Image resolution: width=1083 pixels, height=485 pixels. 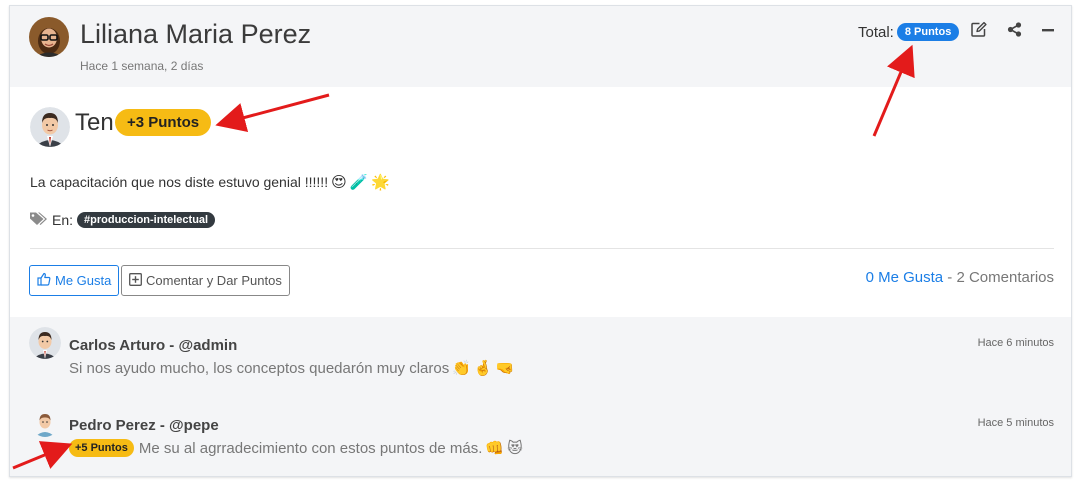 I want to click on heart-eyes-cat-emoji: 😻, so click(x=515, y=448).